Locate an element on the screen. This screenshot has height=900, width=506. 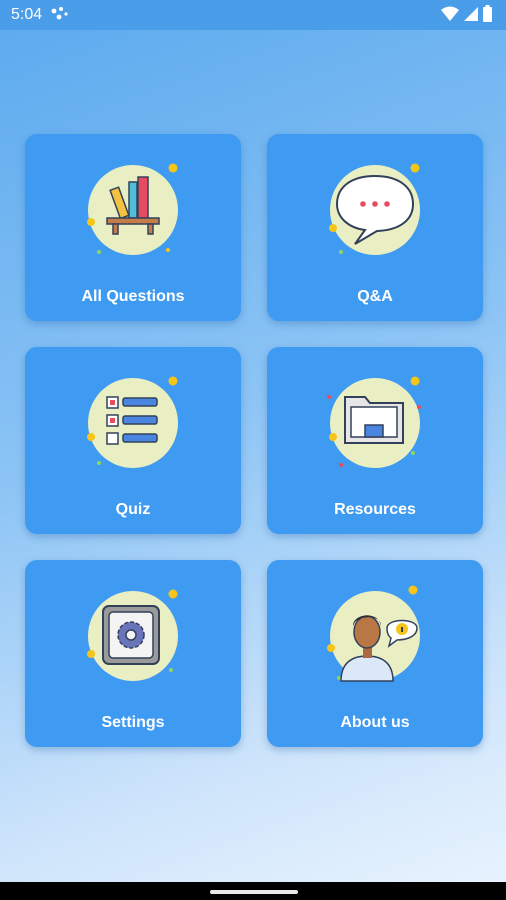
quiz-tile: Quiz is located at coordinates (133, 440).